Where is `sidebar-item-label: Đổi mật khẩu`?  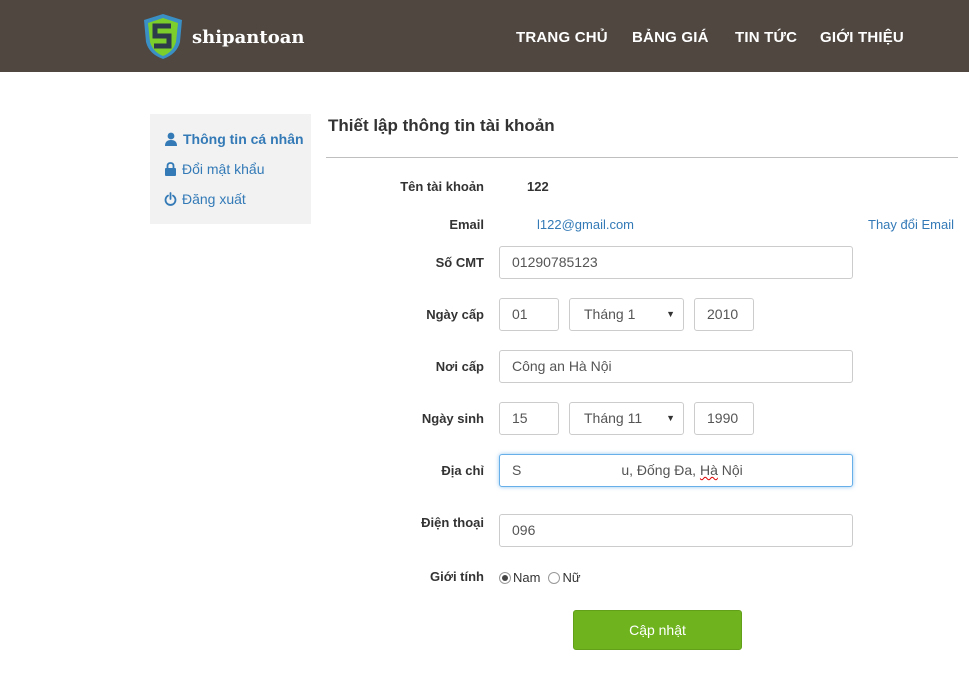
sidebar-item-label: Đổi mật khẩu is located at coordinates (223, 169).